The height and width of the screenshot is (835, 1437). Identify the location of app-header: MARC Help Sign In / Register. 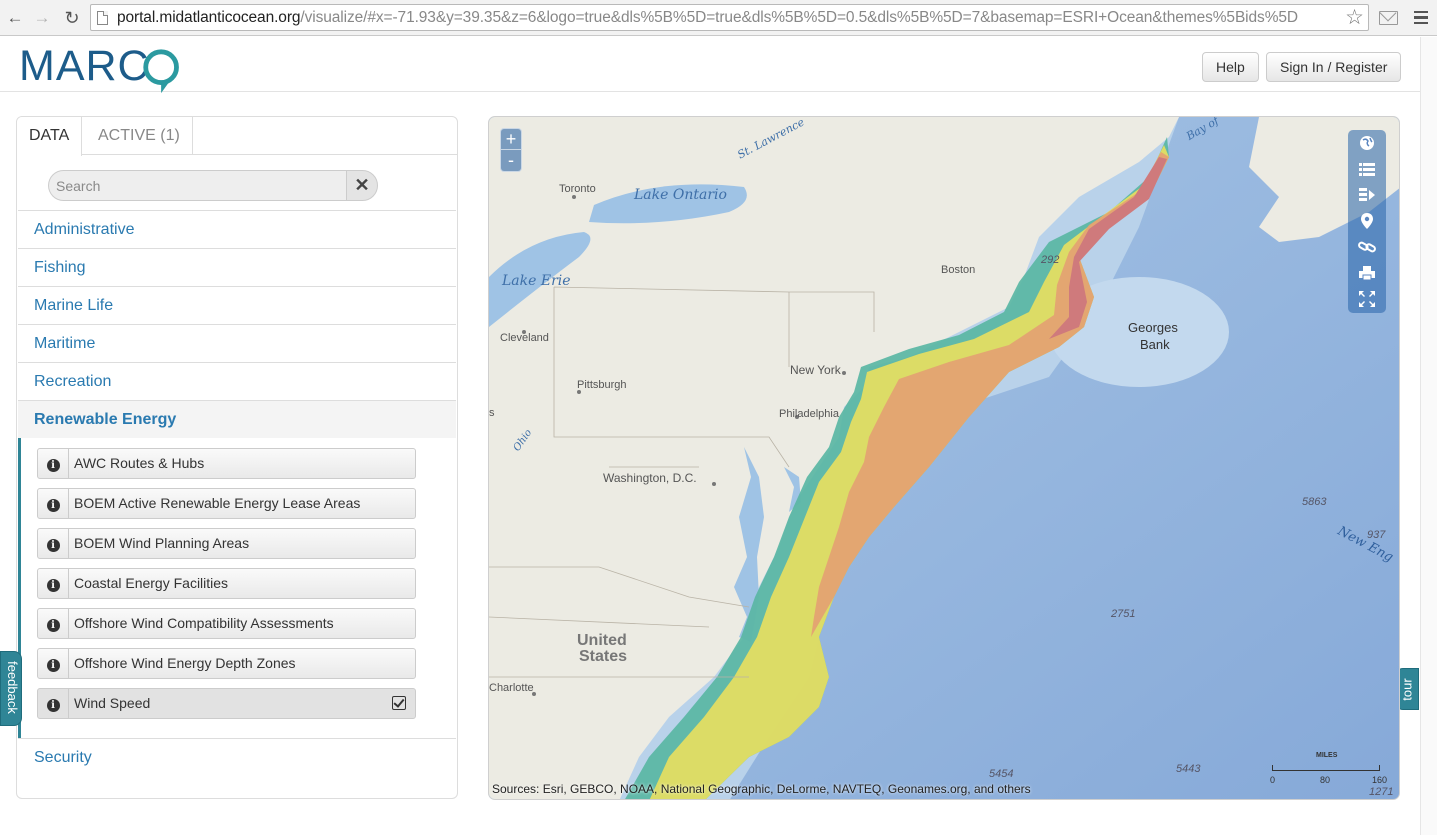
(710, 65).